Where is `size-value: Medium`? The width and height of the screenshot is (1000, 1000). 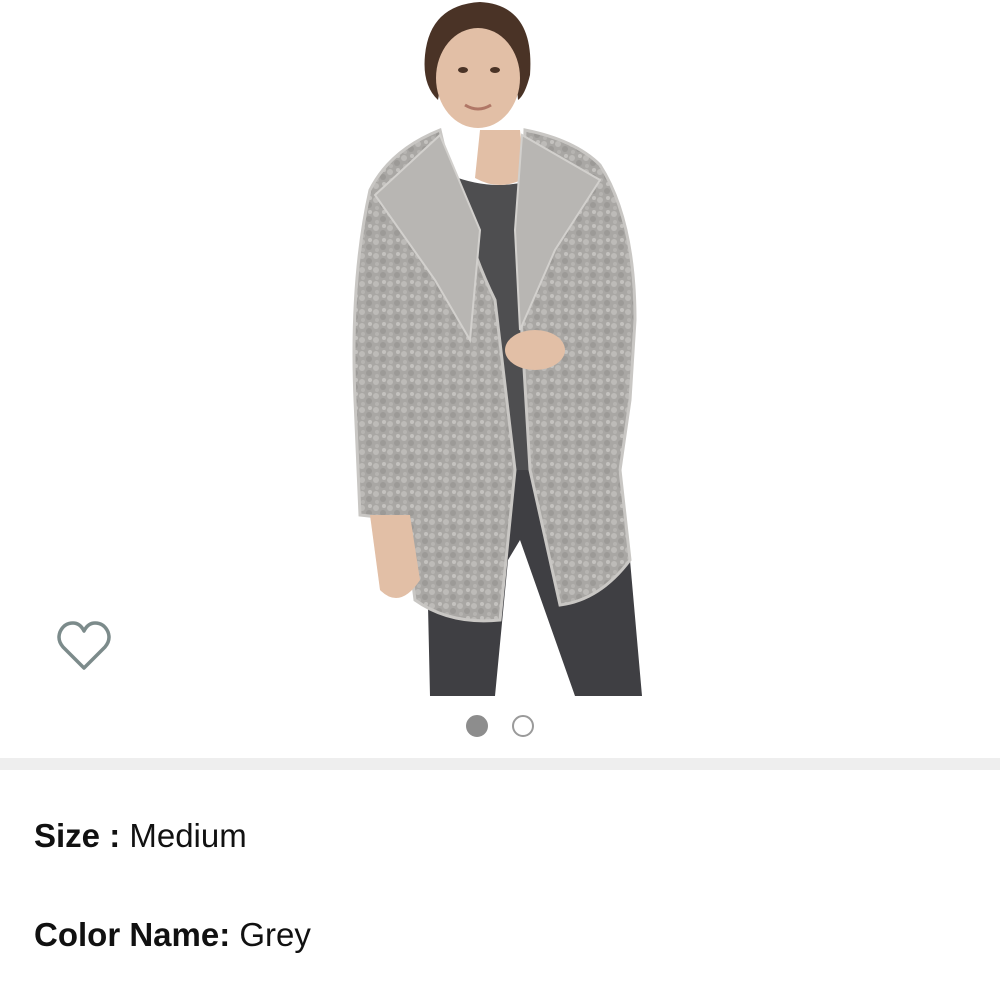
size-value: Medium is located at coordinates (188, 835).